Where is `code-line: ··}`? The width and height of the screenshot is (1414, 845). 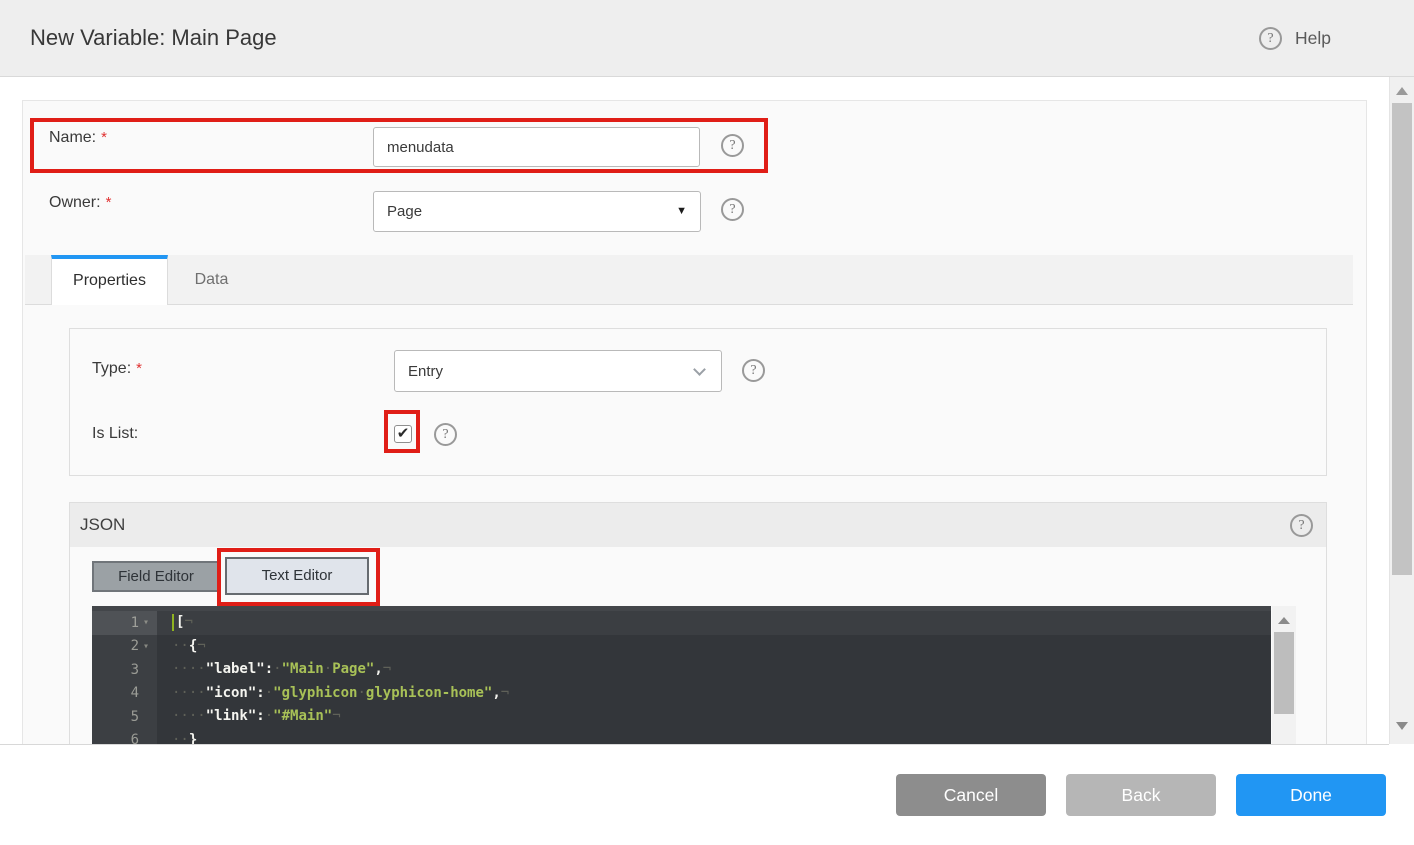
code-line: ··} is located at coordinates (681, 737).